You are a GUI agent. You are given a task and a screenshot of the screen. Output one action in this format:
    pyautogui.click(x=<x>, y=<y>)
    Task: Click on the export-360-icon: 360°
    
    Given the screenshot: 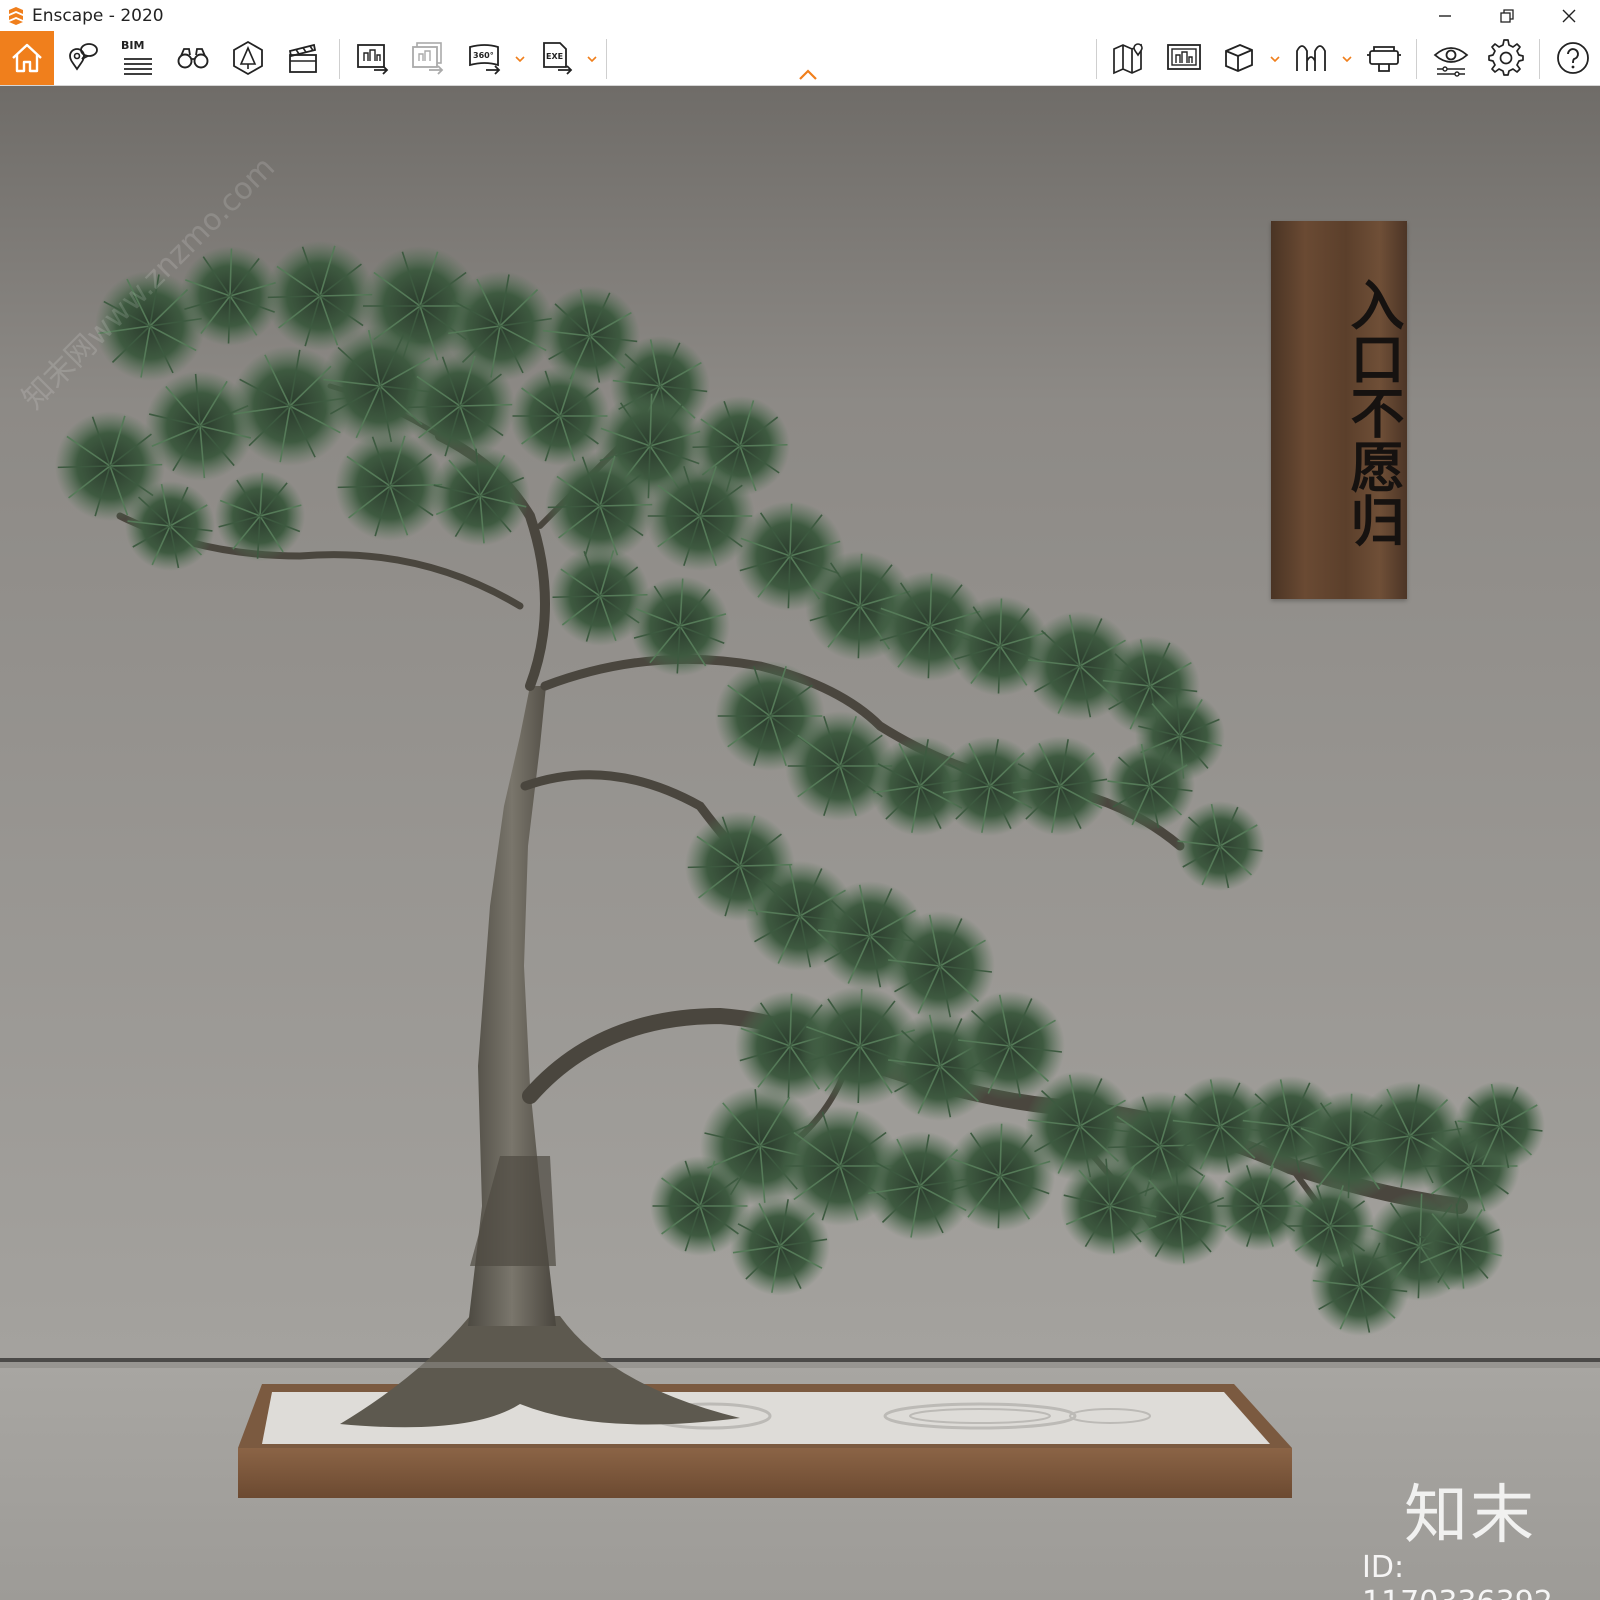 What is the action you would take?
    pyautogui.click(x=485, y=59)
    